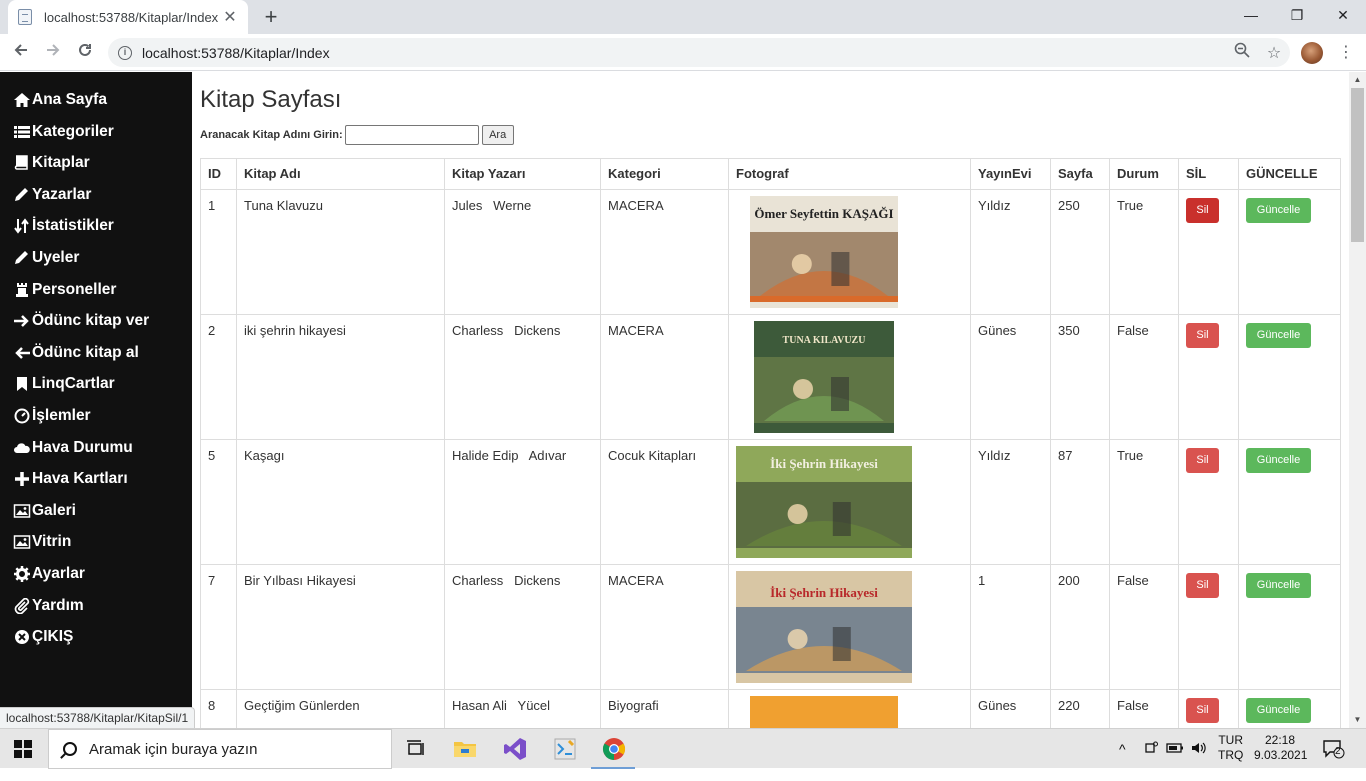  What do you see at coordinates (411, 135) in the screenshot?
I see `search-input` at bounding box center [411, 135].